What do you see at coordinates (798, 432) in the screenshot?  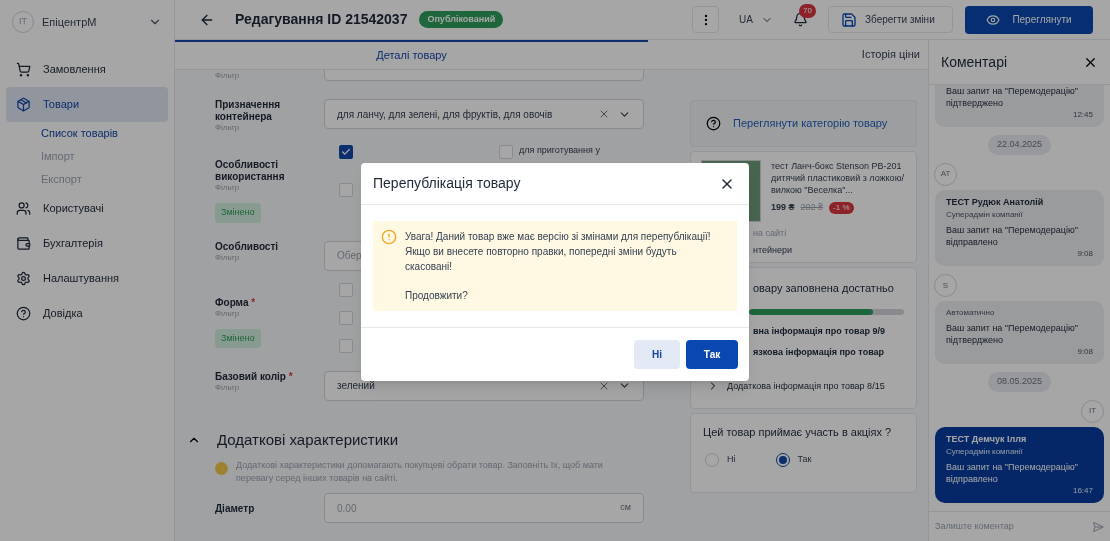 I see `promo-question: Цей товар приймає участь в акціях ?` at bounding box center [798, 432].